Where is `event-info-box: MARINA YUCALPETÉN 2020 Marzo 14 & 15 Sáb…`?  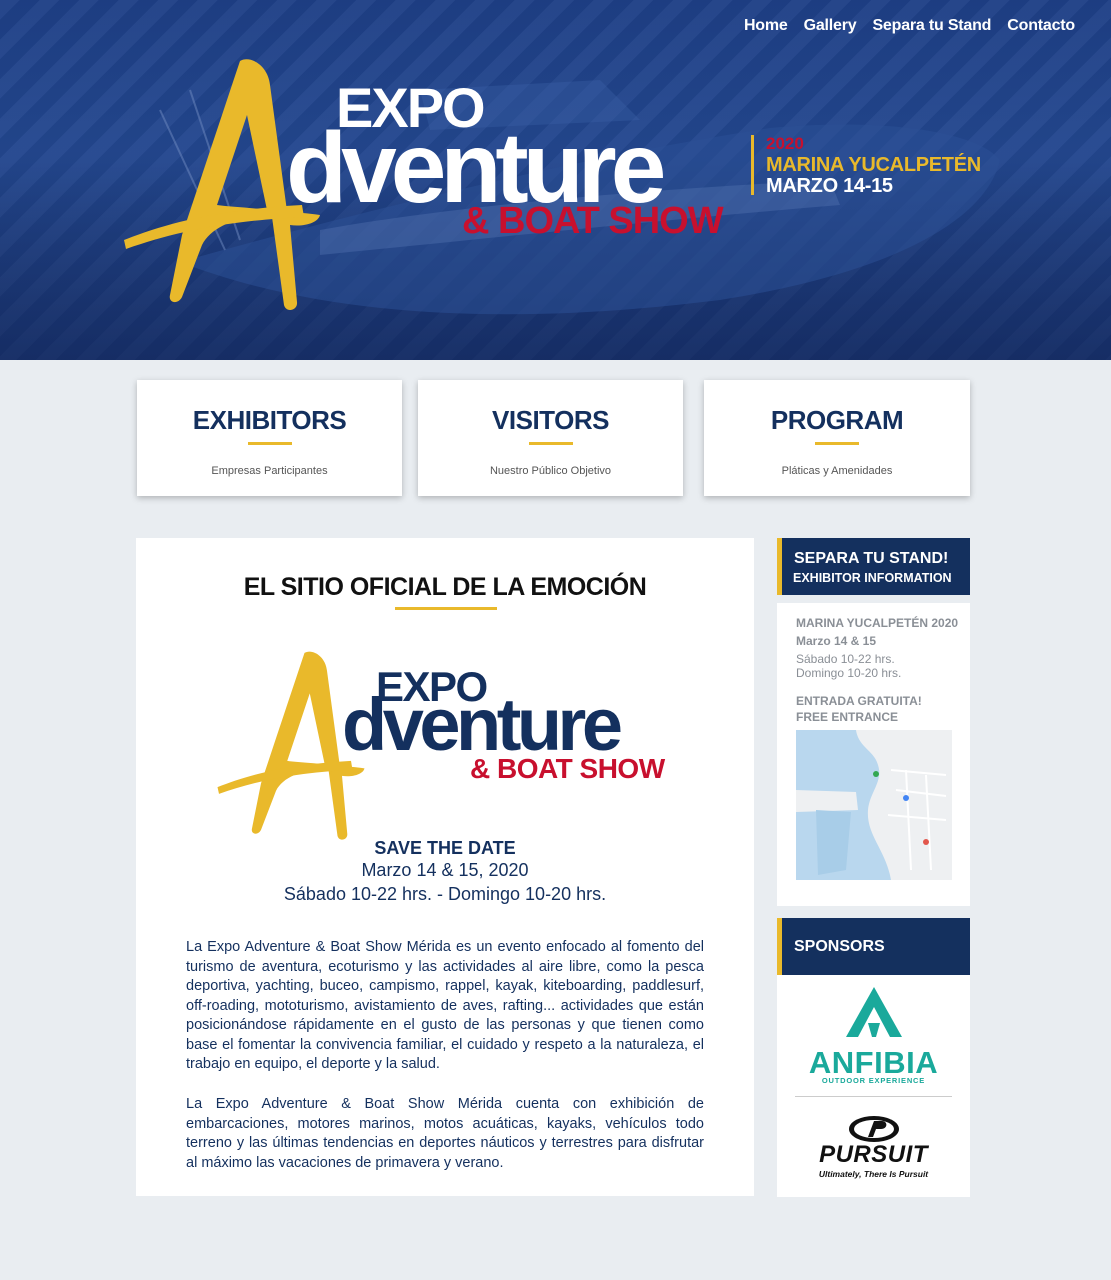
event-info-box: MARINA YUCALPETÉN 2020 Marzo 14 & 15 Sáb… is located at coordinates (873, 754).